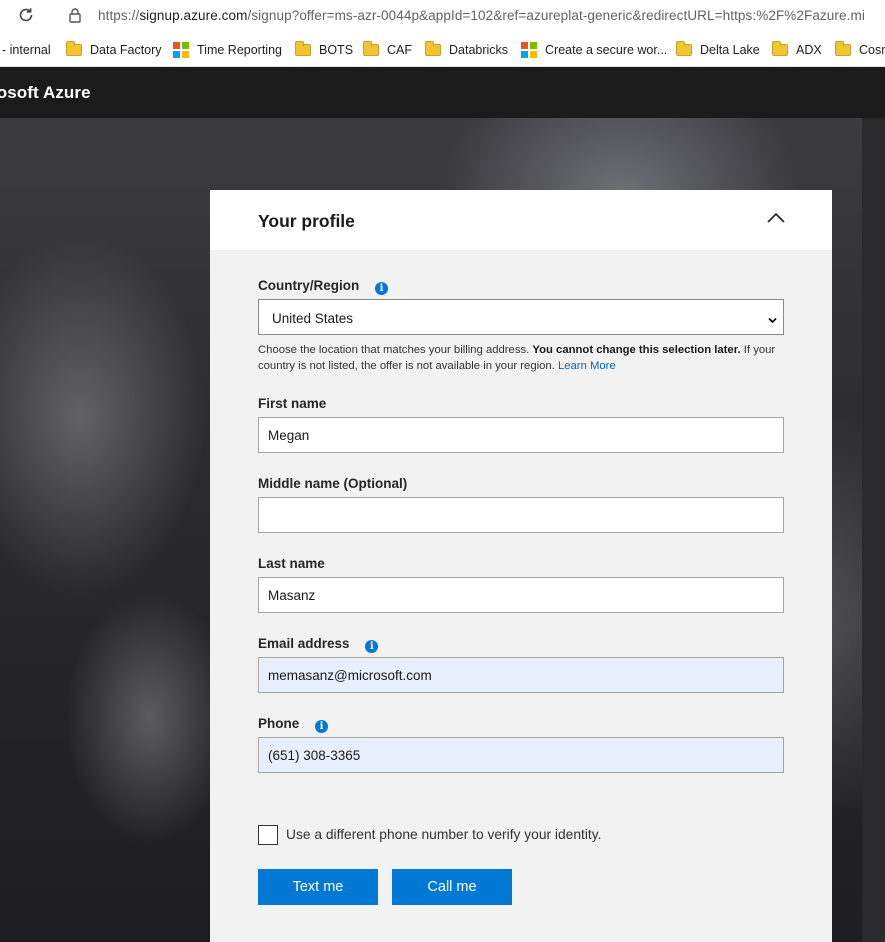  What do you see at coordinates (45, 93) in the screenshot?
I see `azure-brand: rosoft Azure` at bounding box center [45, 93].